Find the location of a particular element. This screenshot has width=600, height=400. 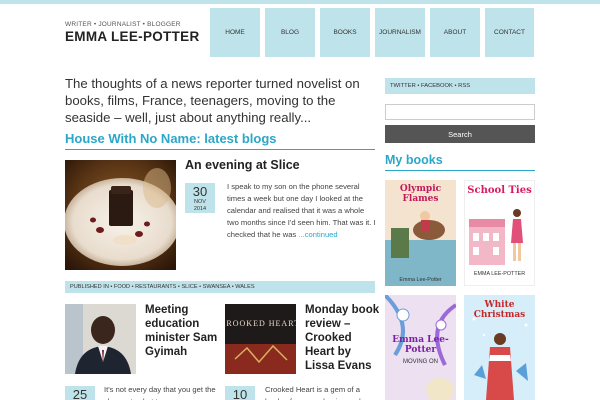

cover-title-text: CROOKED HEART is located at coordinates (260, 323).